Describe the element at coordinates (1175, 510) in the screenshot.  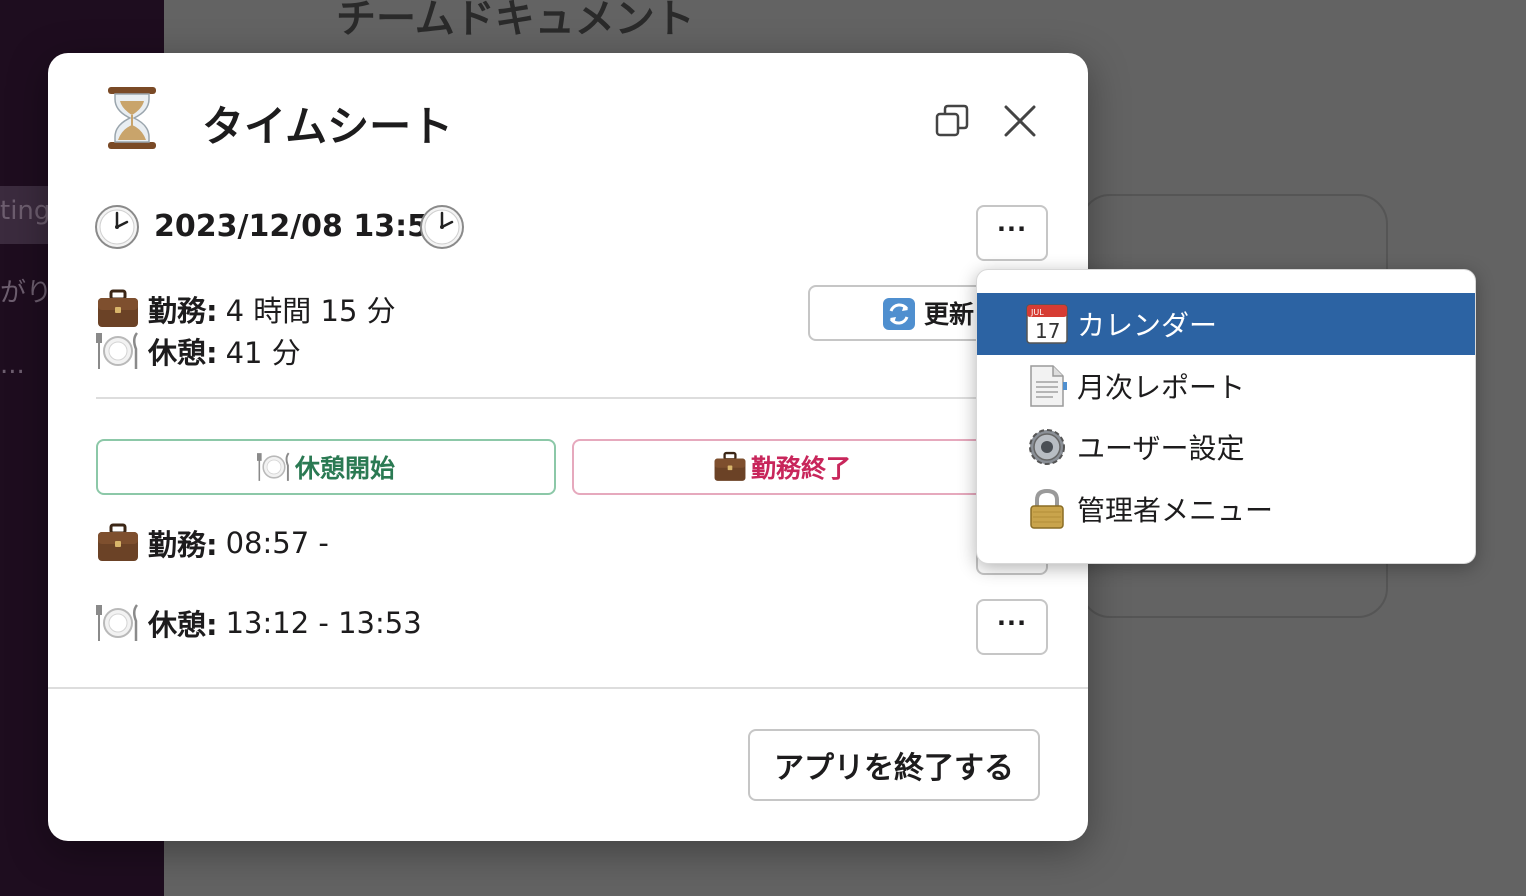
I see `menu-item-label: 管理者メニュー` at that location.